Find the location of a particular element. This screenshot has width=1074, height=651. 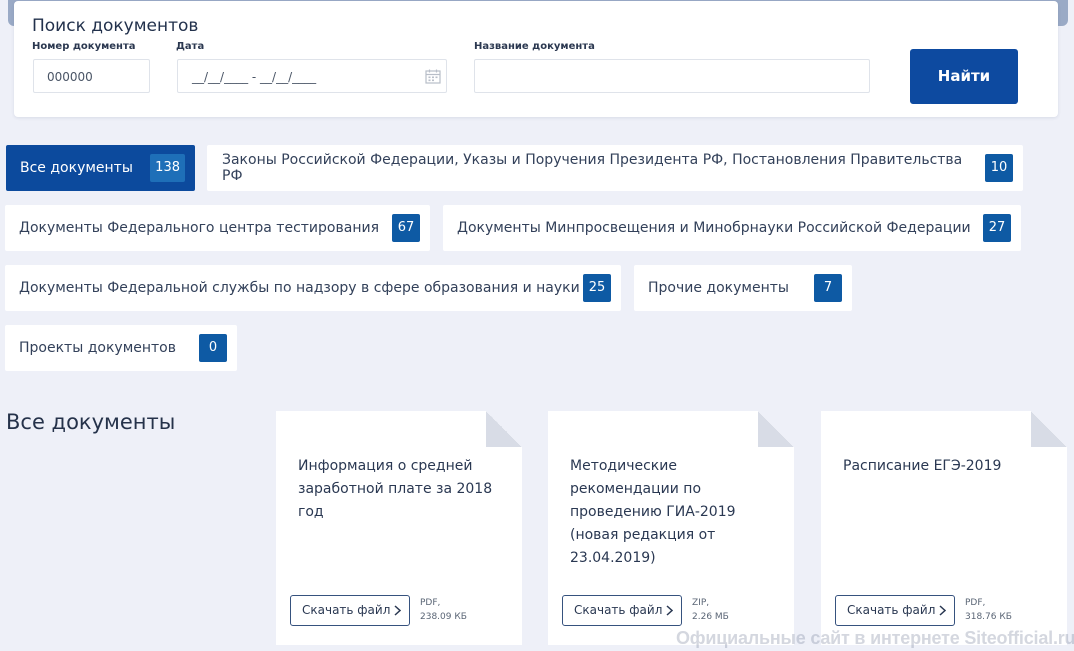

category-label: Все документы is located at coordinates (76, 168).